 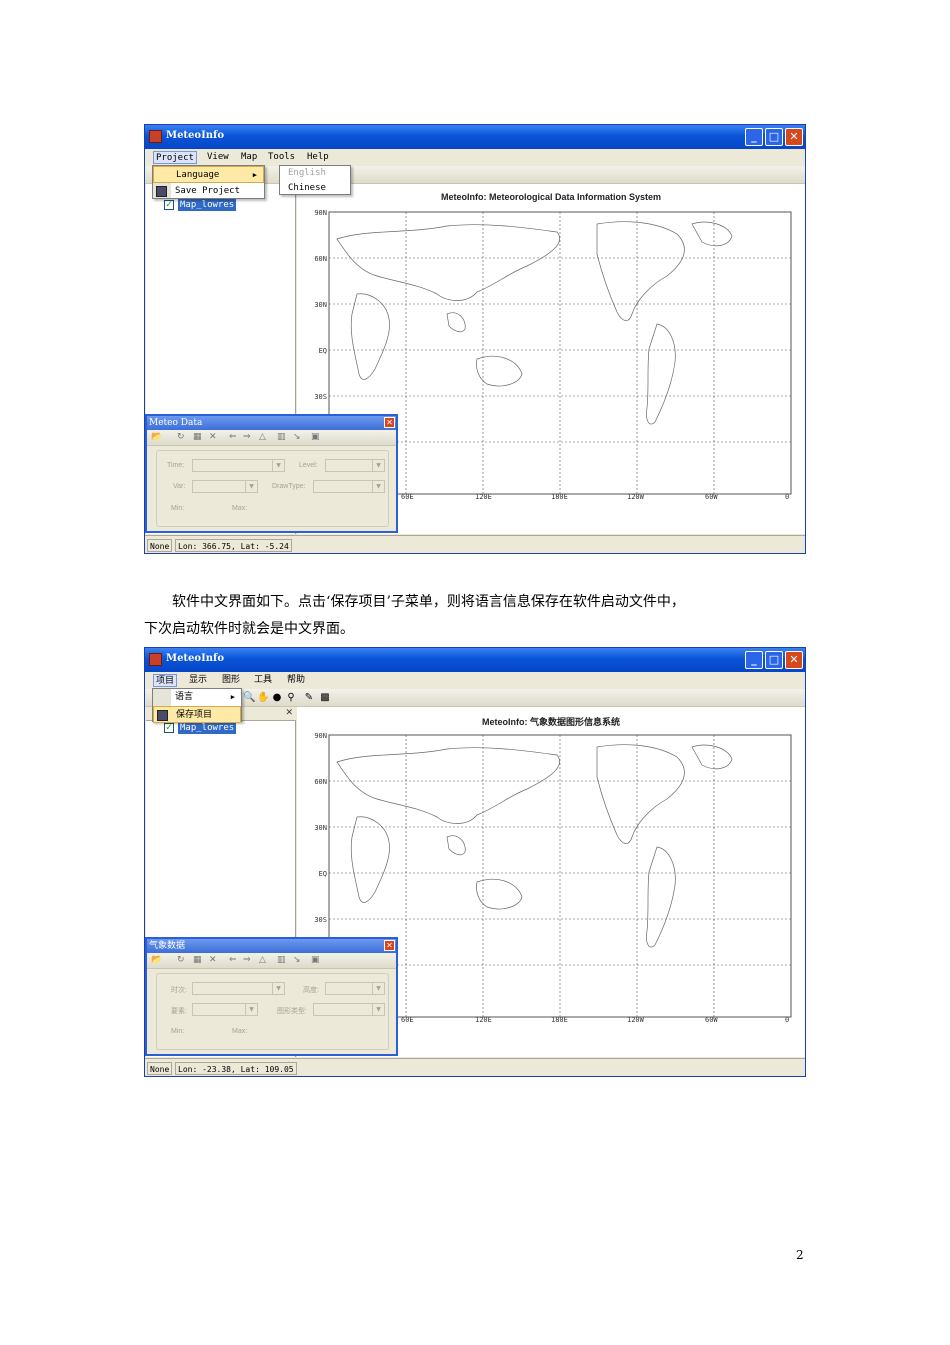 What do you see at coordinates (178, 1031) in the screenshot?
I see `min-label: Min:` at bounding box center [178, 1031].